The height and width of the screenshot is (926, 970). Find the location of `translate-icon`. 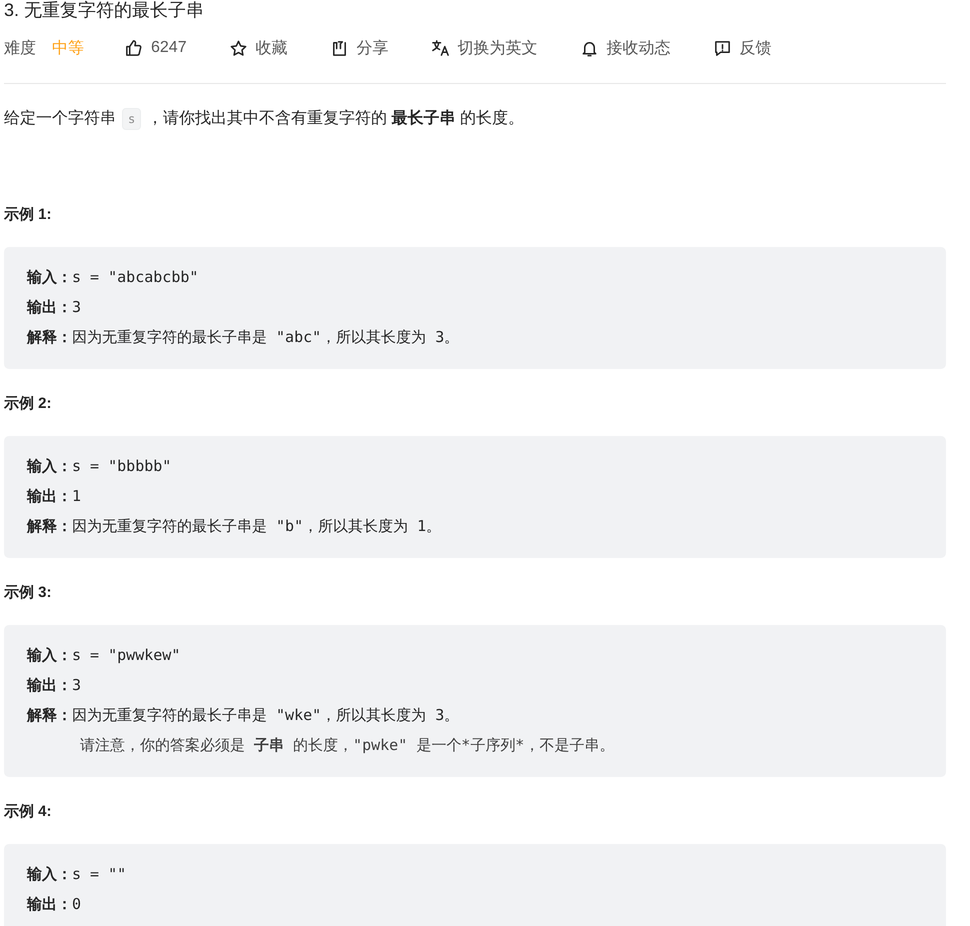

translate-icon is located at coordinates (440, 48).